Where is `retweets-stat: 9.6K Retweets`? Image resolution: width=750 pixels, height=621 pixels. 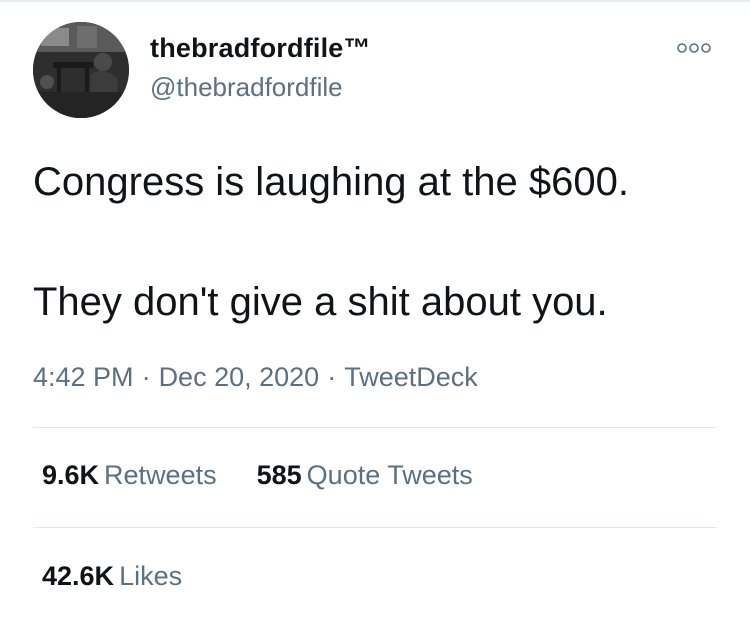
retweets-stat: 9.6K Retweets is located at coordinates (129, 475).